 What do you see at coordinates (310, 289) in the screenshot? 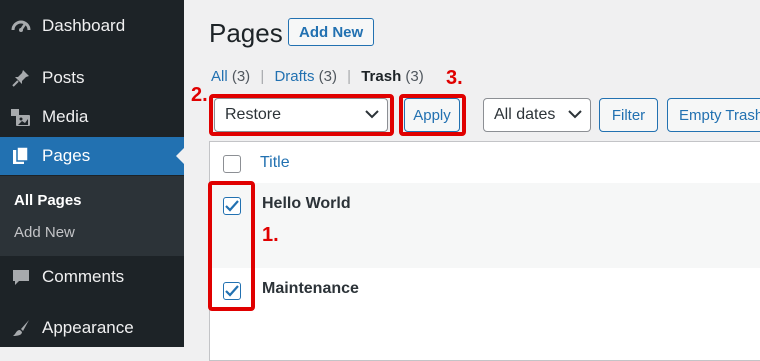
I see `row-title: Maintenance` at bounding box center [310, 289].